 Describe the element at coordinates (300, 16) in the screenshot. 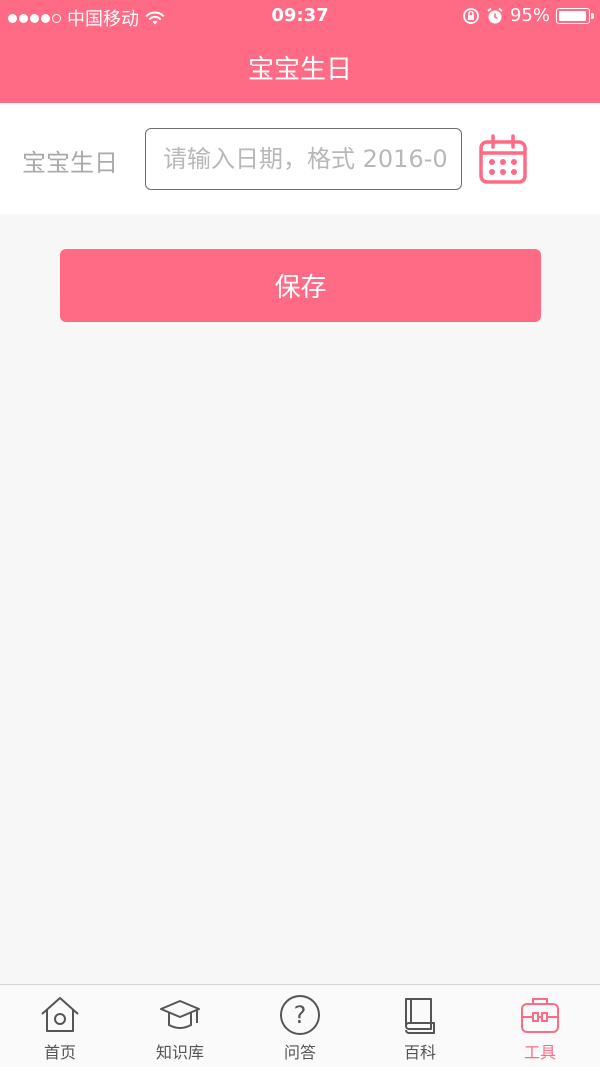

I see `status-bar: 中国移动 09:37 95%` at that location.